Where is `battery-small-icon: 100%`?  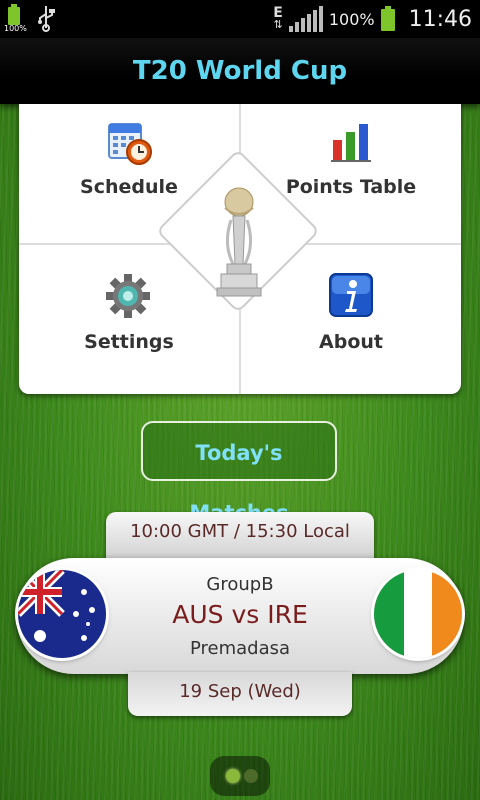 battery-small-icon: 100% is located at coordinates (15, 18).